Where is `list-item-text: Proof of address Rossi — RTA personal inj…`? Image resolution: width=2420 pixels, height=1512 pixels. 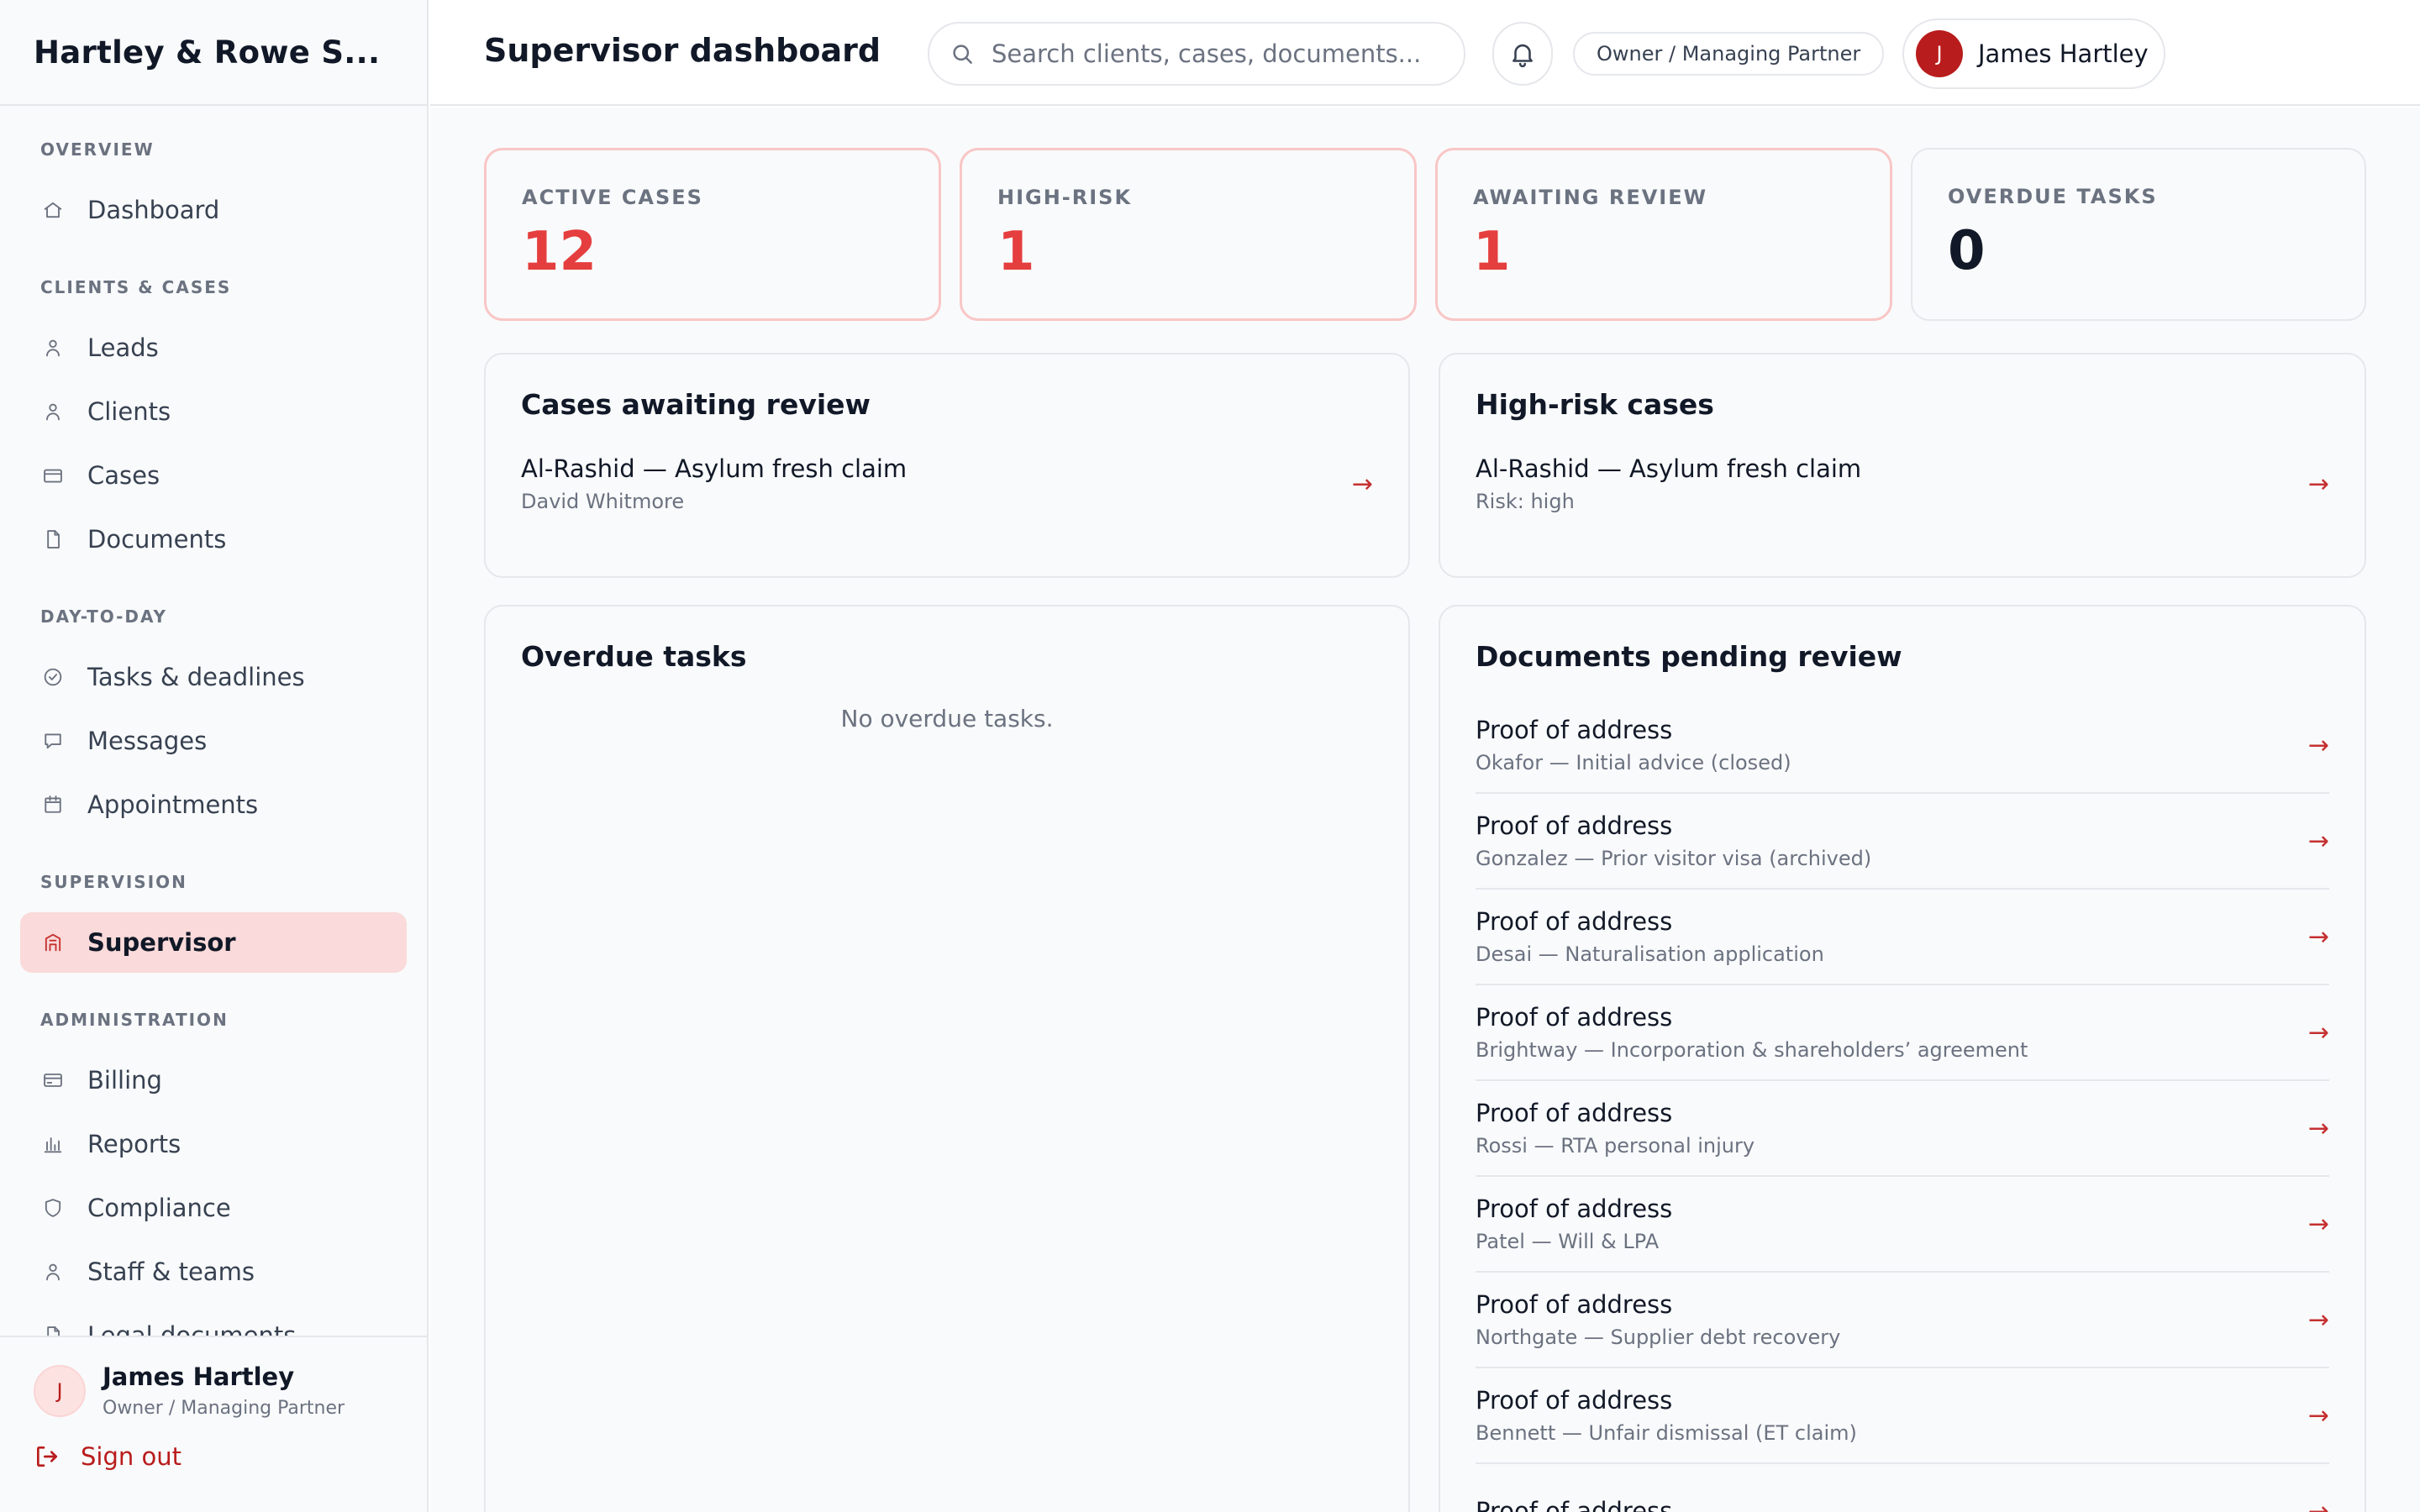
list-item-text: Proof of address Rossi — RTA personal inj… is located at coordinates (1615, 1128).